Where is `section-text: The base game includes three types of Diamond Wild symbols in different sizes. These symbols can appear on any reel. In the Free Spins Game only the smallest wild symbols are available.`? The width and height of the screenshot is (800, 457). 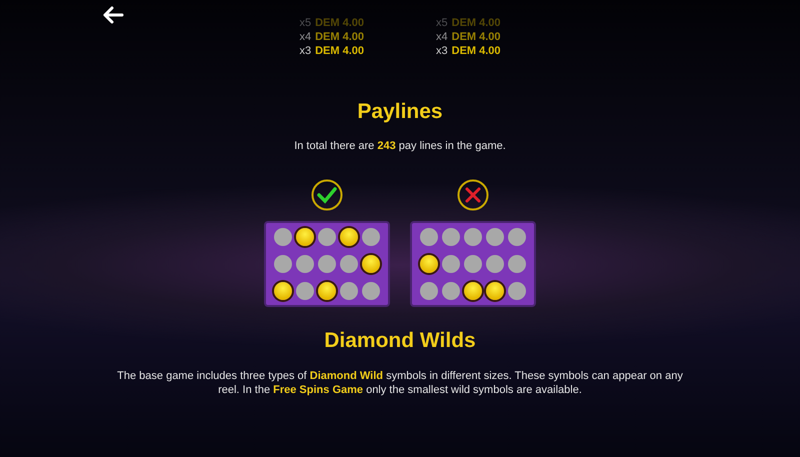 section-text: The base game includes three types of Diamond Wild symbols in different sizes. These symbols can appear on any reel. In the Free Spins Game only the smallest wild symbols are available. is located at coordinates (400, 383).